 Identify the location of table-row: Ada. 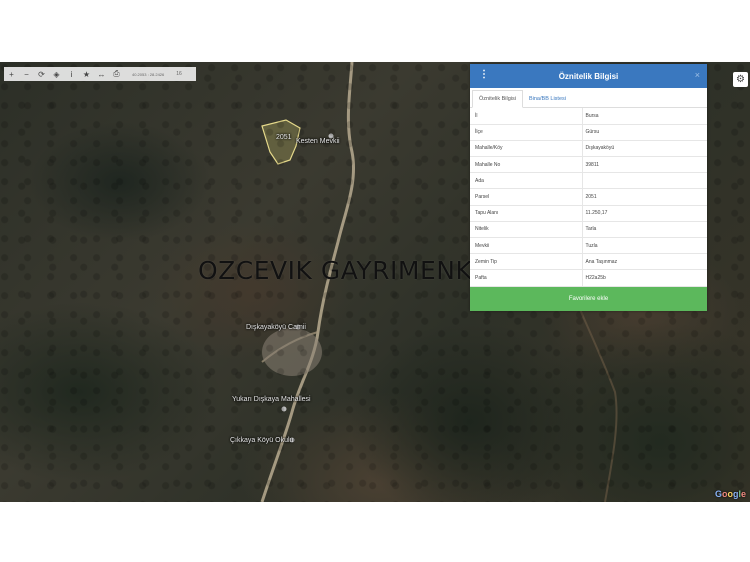
(588, 181).